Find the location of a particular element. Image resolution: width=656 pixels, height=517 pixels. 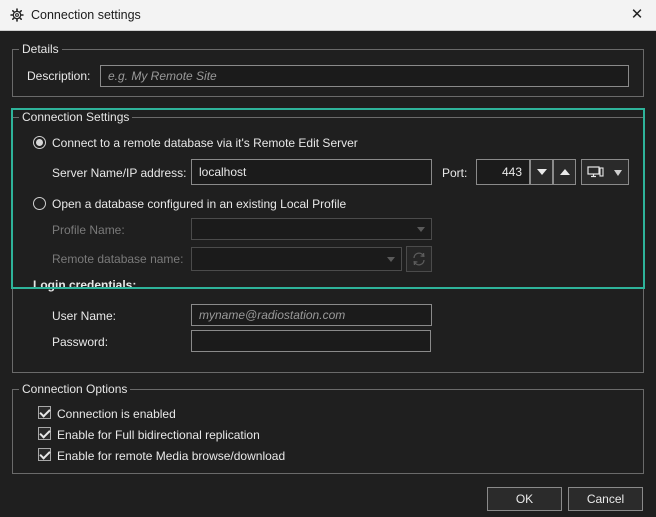

port-decrement-button is located at coordinates (541, 172).